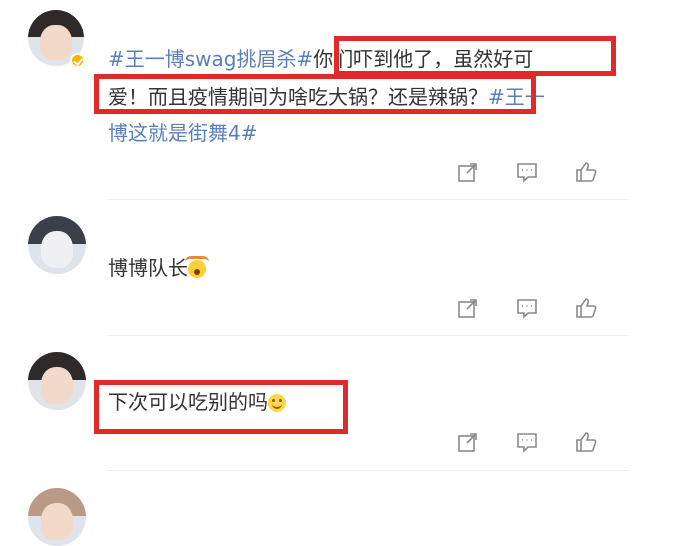  What do you see at coordinates (148, 268) in the screenshot?
I see `comment-body: 博博队长` at bounding box center [148, 268].